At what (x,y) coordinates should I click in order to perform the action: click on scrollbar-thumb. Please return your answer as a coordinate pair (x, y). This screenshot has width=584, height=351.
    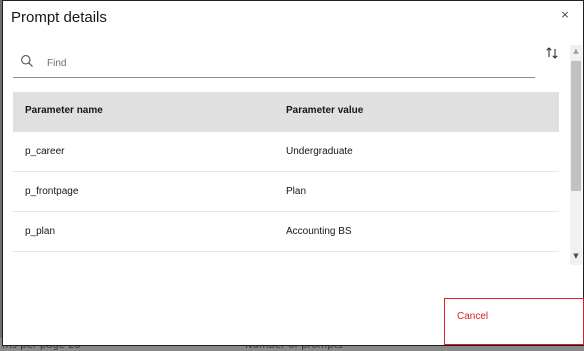
    Looking at the image, I should click on (576, 126).